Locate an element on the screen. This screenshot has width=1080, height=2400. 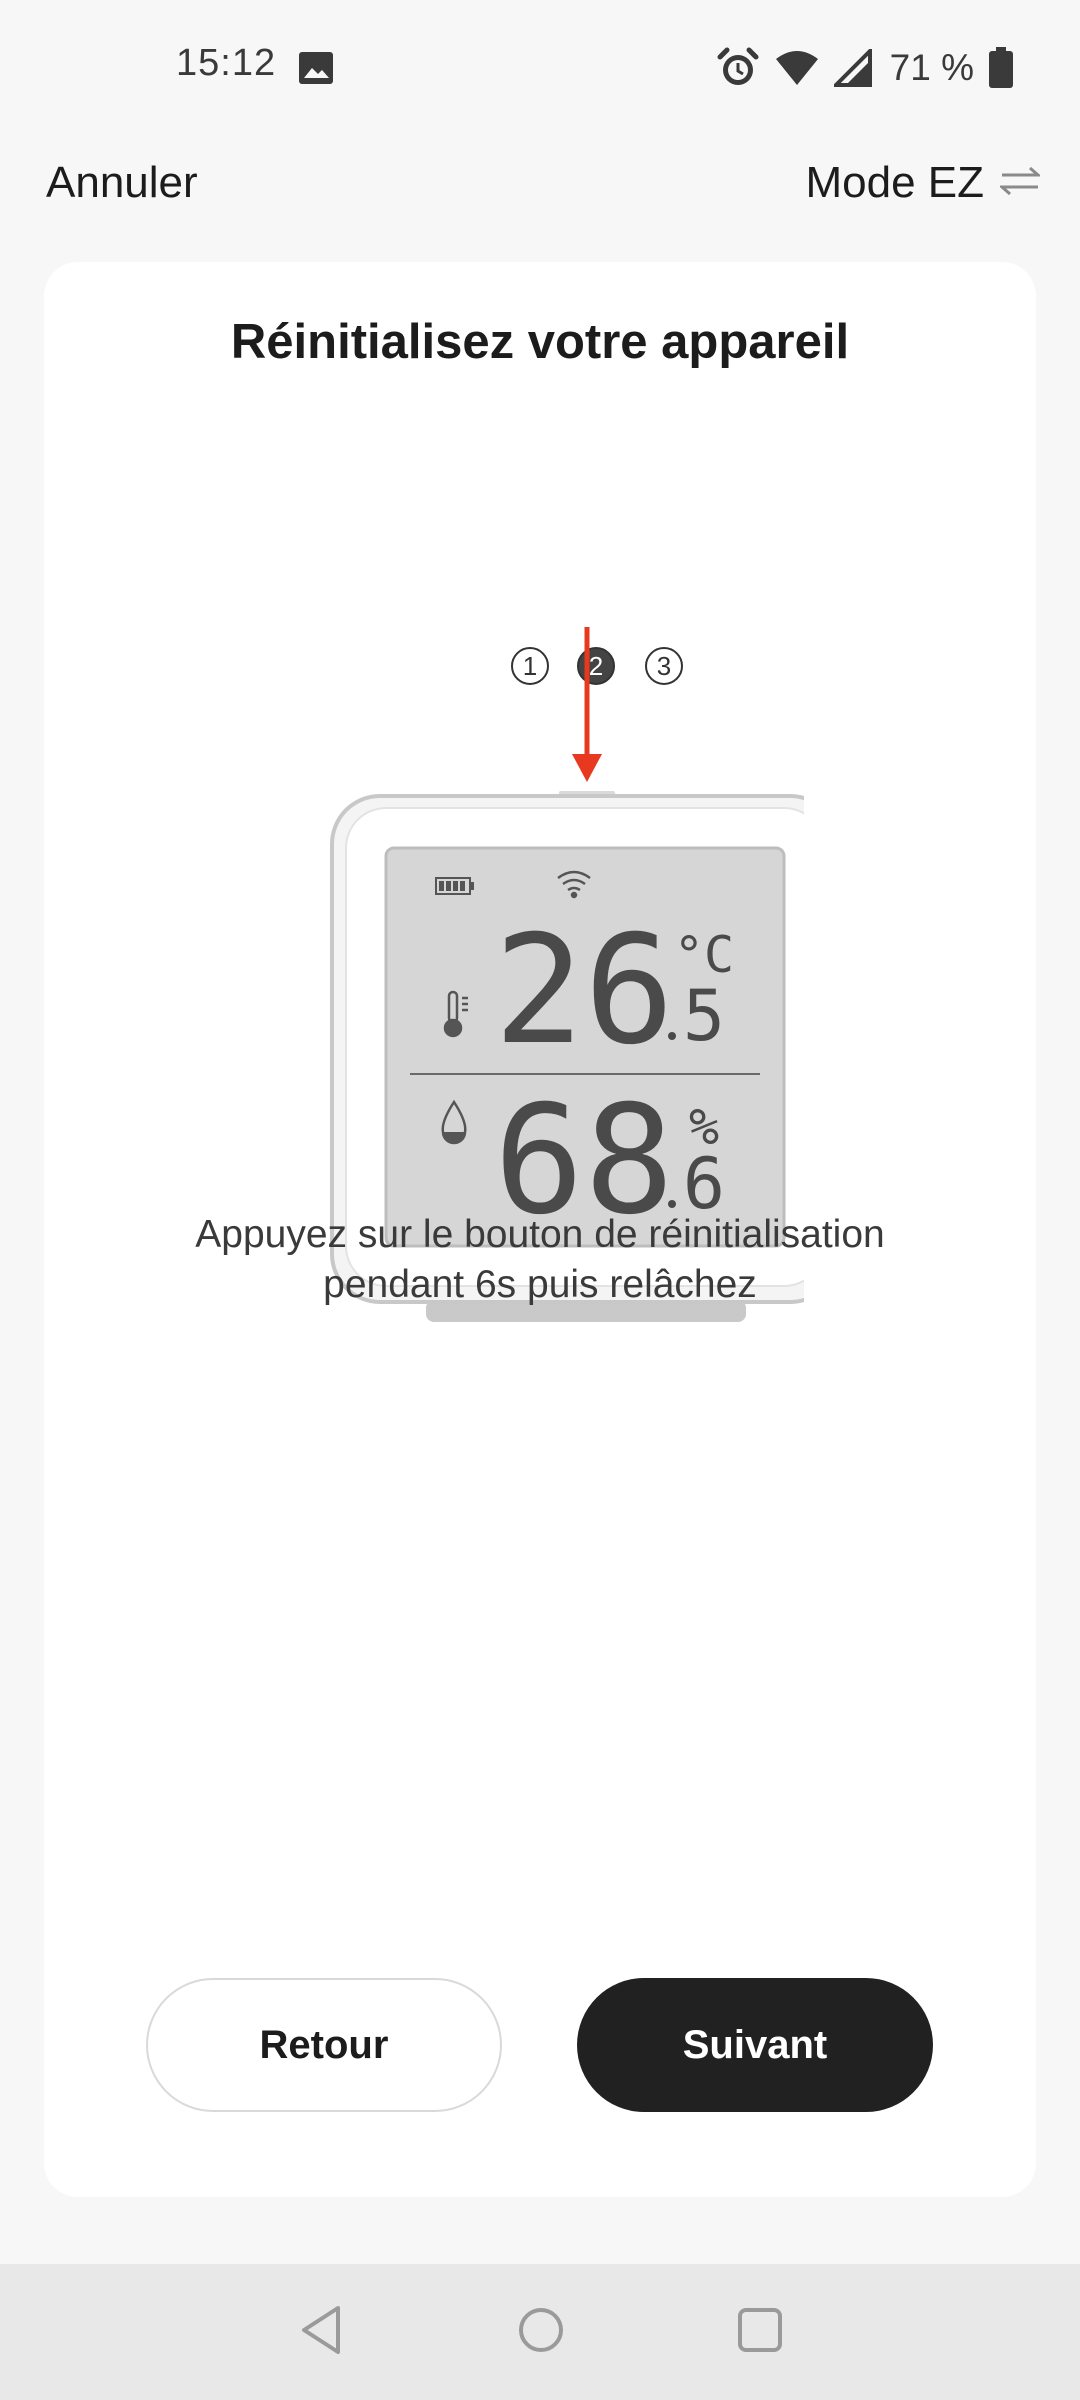
next-button: Suivant is located at coordinates (755, 2045).